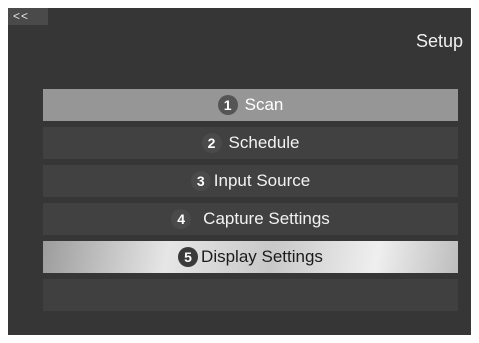  I want to click on menu-item-capture-settings: 4 Capture Settings, so click(250, 219).